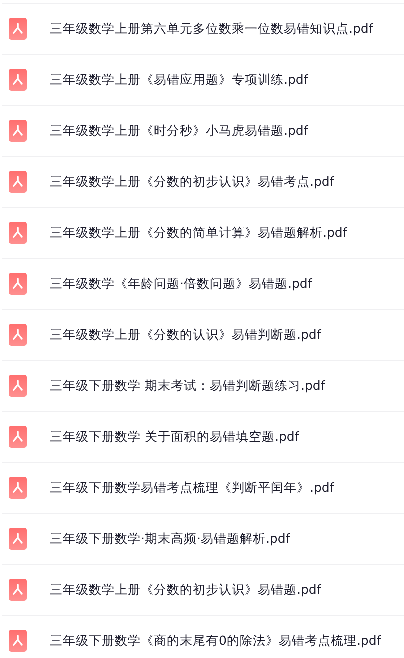  Describe the element at coordinates (212, 29) in the screenshot. I see `file-name: 三年级数学上册第六单元多位数乘一位数易错知识点.pdf` at that location.